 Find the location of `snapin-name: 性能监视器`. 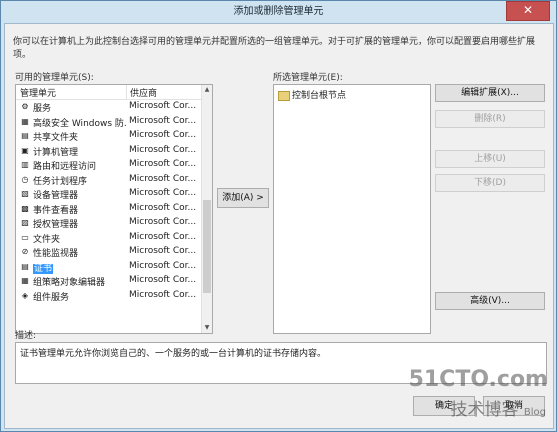

snapin-name: 性能监视器 is located at coordinates (56, 254).